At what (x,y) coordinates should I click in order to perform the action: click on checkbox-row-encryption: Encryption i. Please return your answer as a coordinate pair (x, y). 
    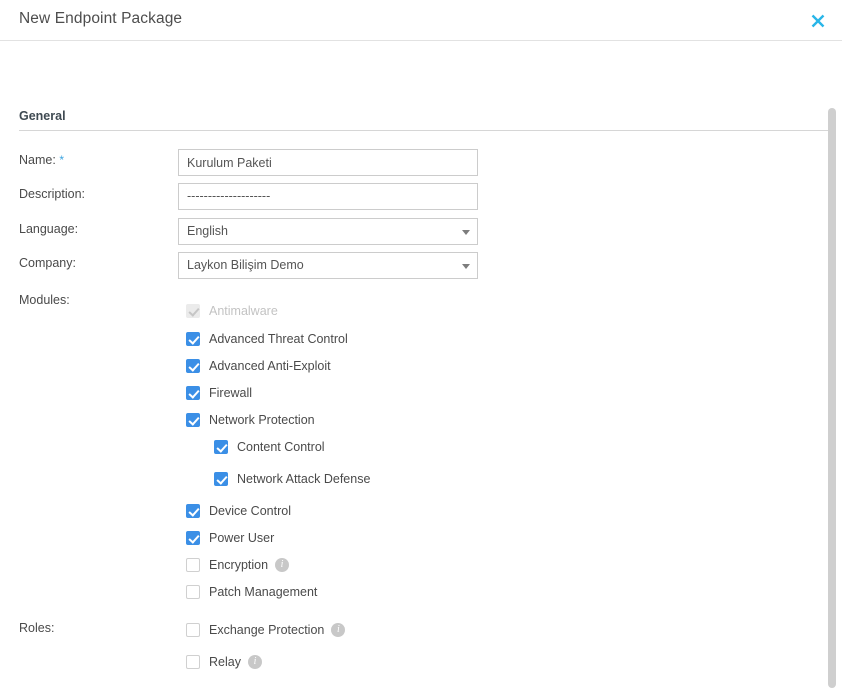
    Looking at the image, I should click on (238, 565).